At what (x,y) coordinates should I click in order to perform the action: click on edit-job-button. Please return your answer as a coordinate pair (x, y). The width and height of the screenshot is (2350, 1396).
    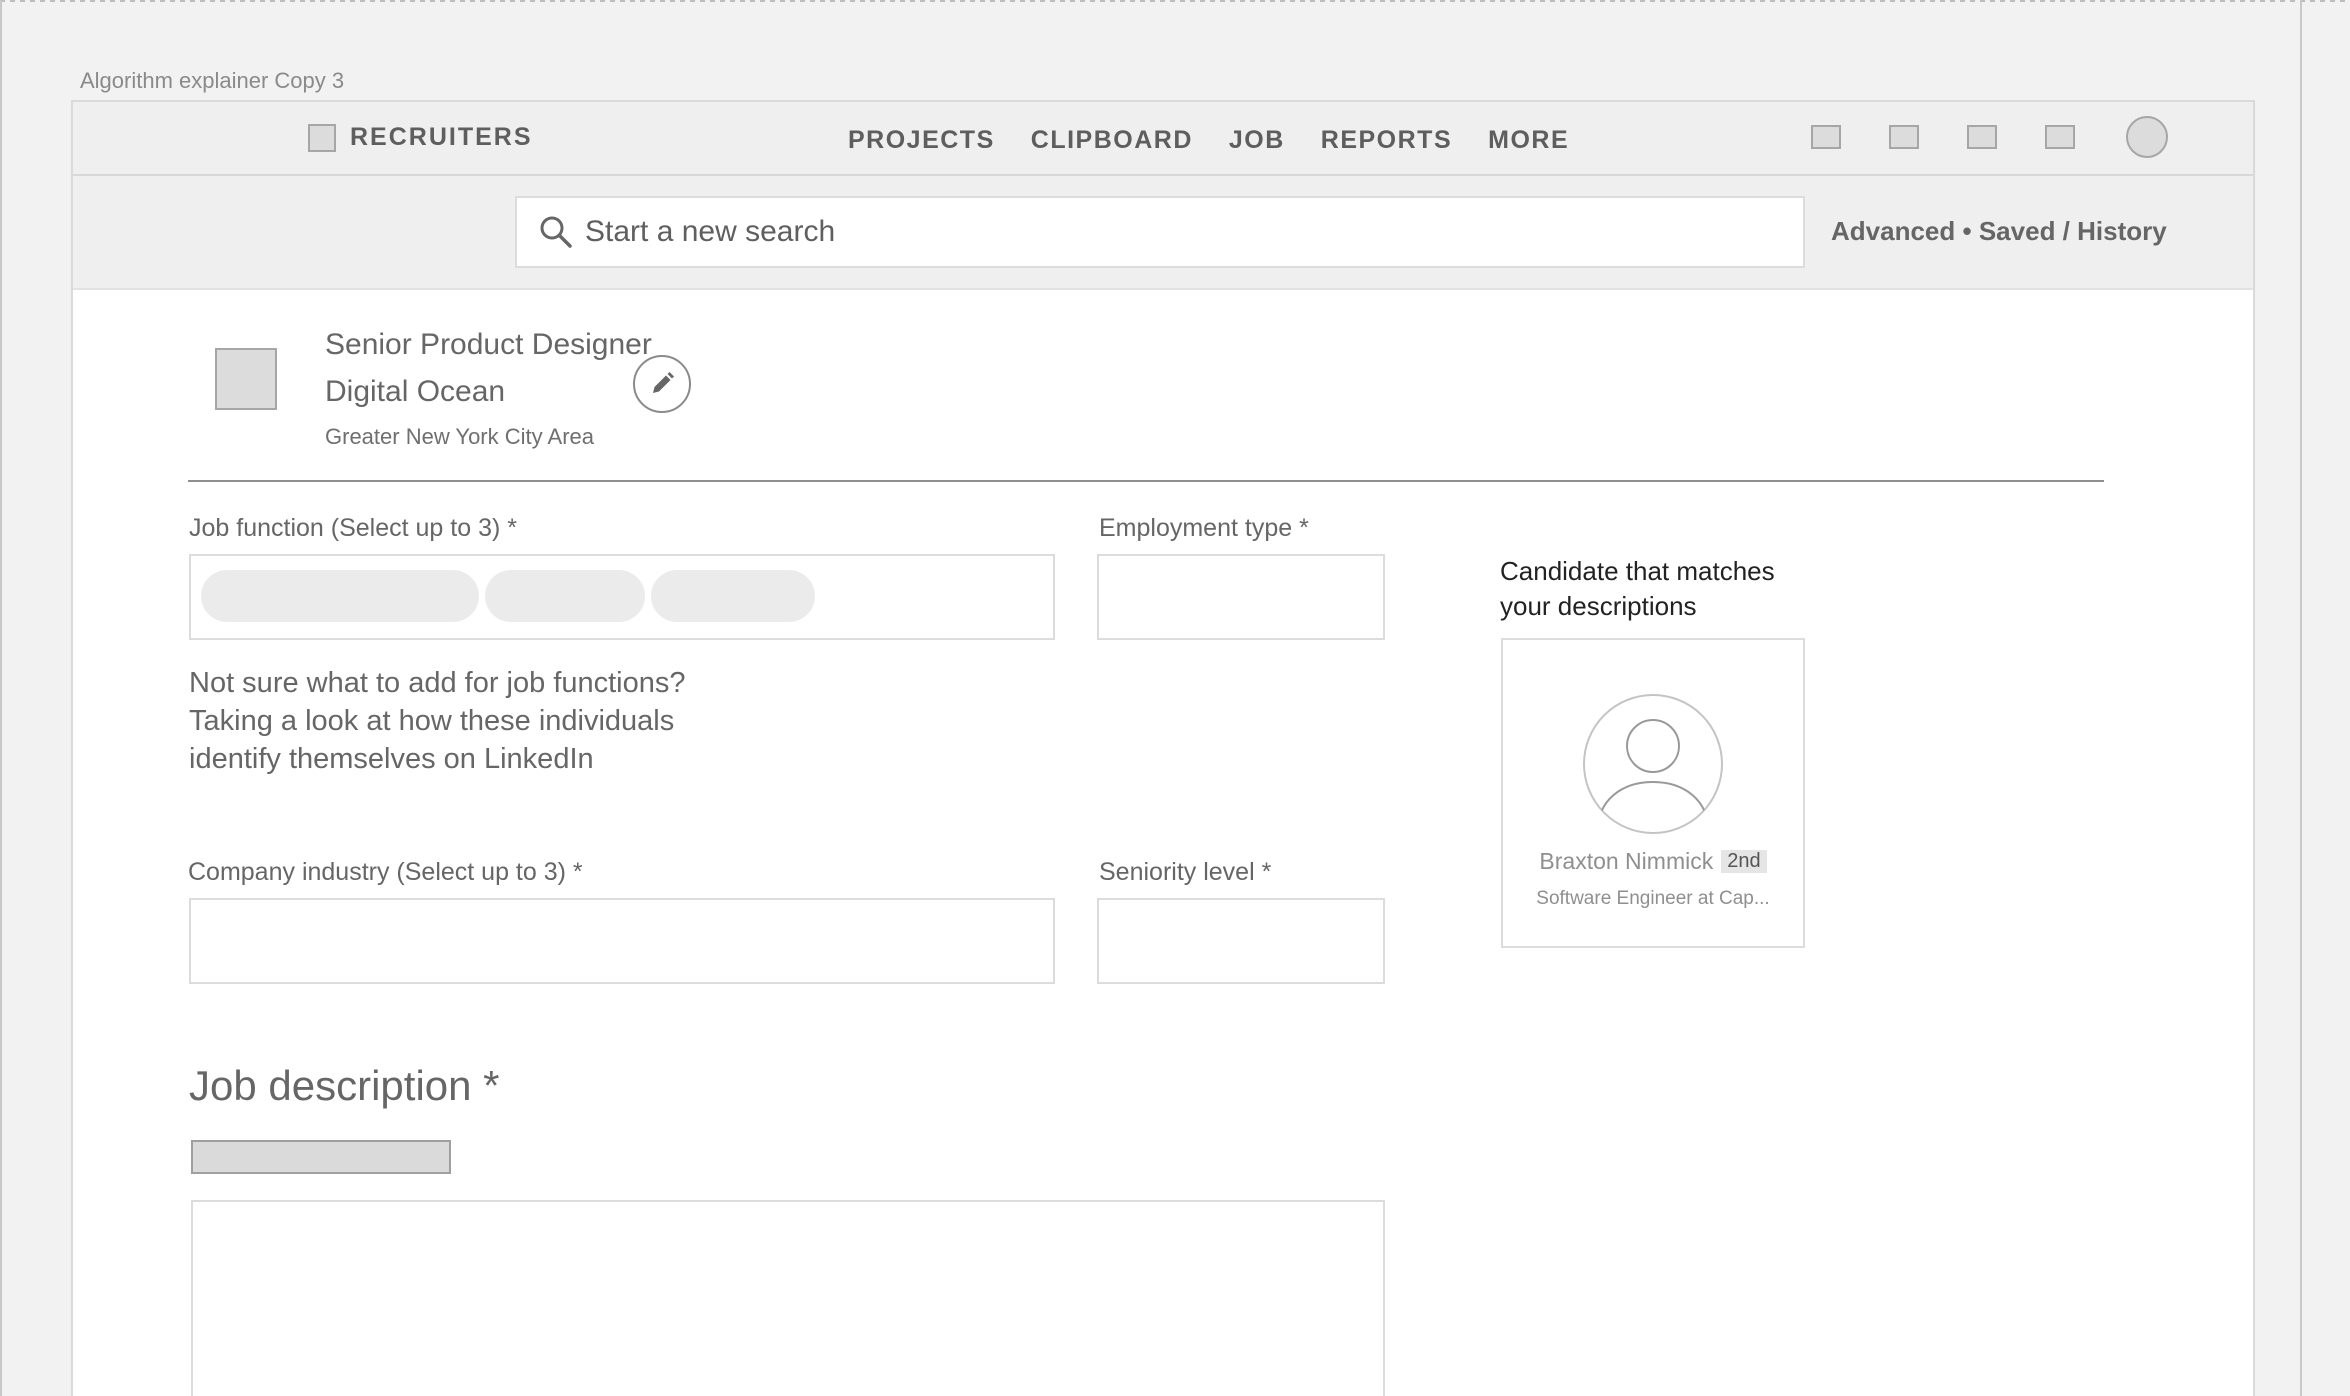
    Looking at the image, I should click on (662, 384).